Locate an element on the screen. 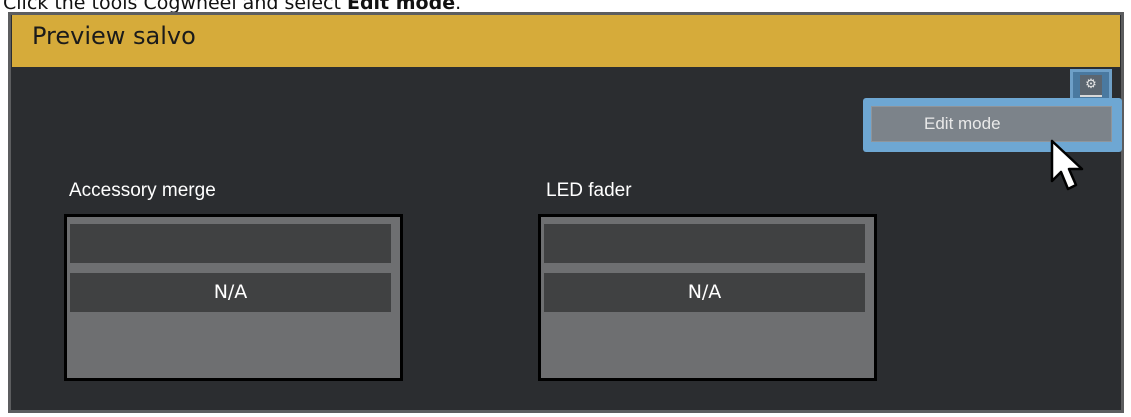  gear-icon: ⚙ is located at coordinates (1091, 86).